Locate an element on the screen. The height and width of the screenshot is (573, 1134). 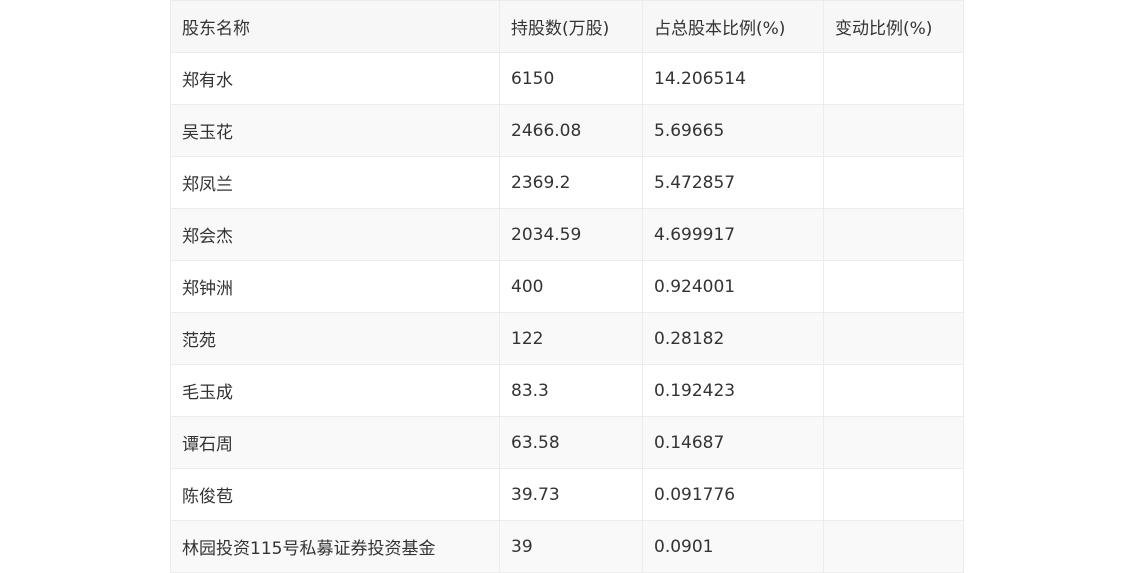
cell-shareholder-name: 林园投资115号私募证券投资基金 is located at coordinates (335, 546).